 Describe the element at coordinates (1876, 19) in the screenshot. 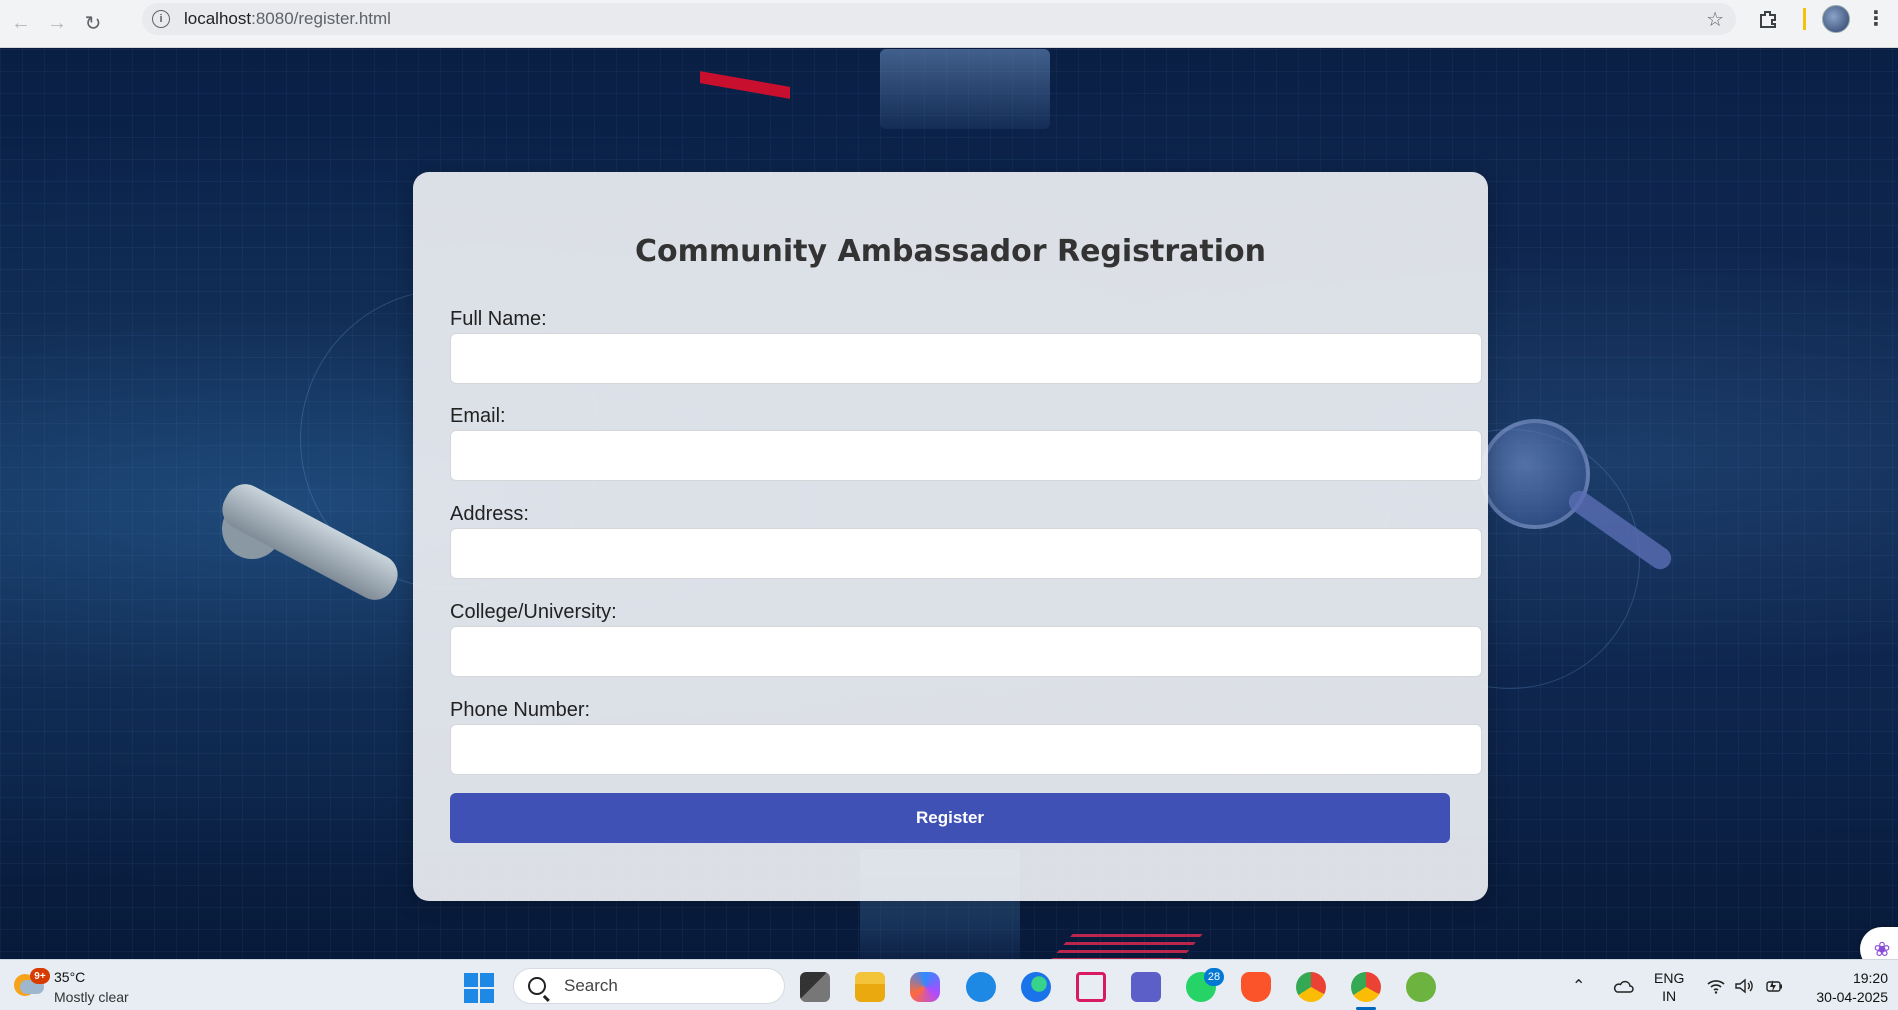

I see `more-menu-icon: ⋮` at that location.